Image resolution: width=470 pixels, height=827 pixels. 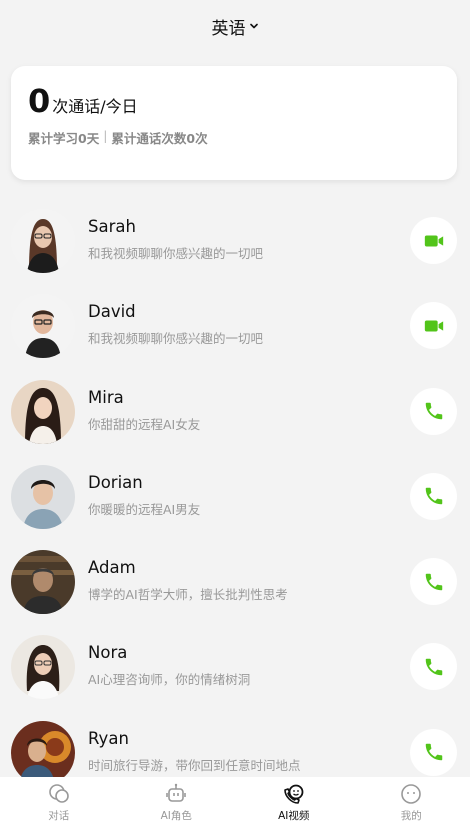 What do you see at coordinates (64, 138) in the screenshot?
I see `study-days: 累计学习0天` at bounding box center [64, 138].